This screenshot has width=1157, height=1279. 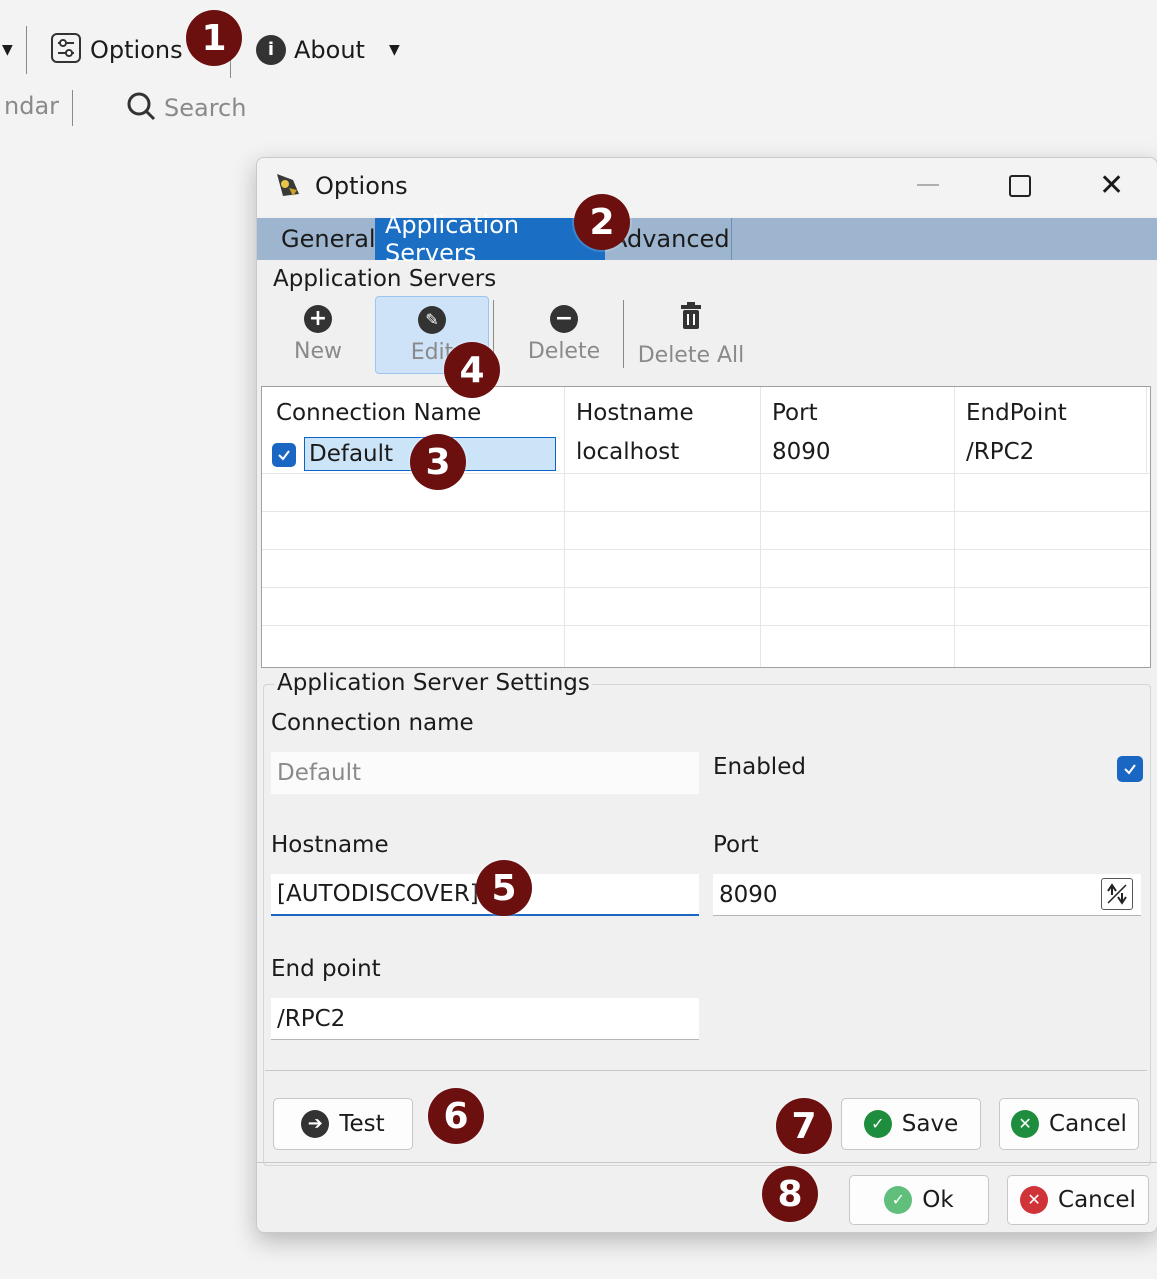 What do you see at coordinates (706, 454) in the screenshot?
I see `table-row: Default localhost 8090 /RPC2` at bounding box center [706, 454].